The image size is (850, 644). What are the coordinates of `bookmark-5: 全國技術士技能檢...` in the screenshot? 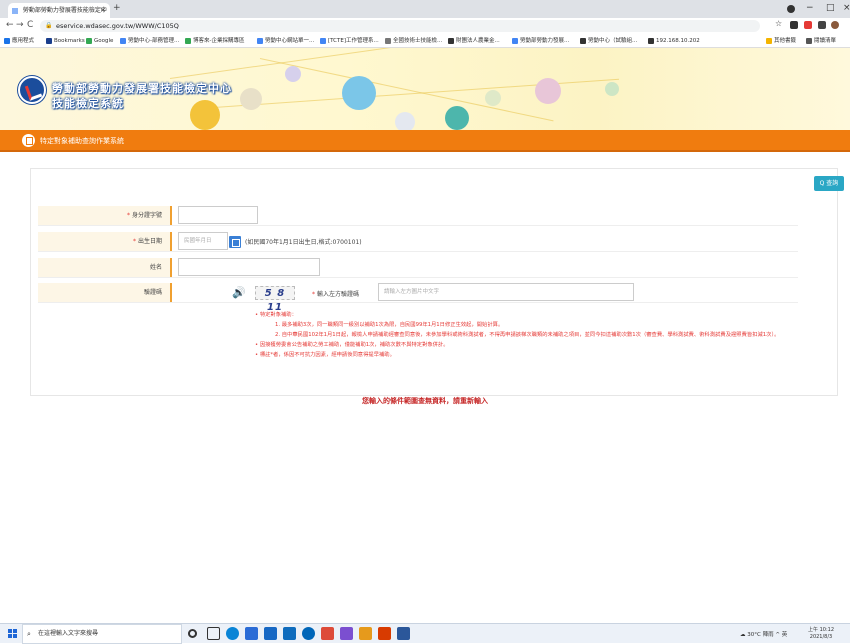 It's located at (413, 40).